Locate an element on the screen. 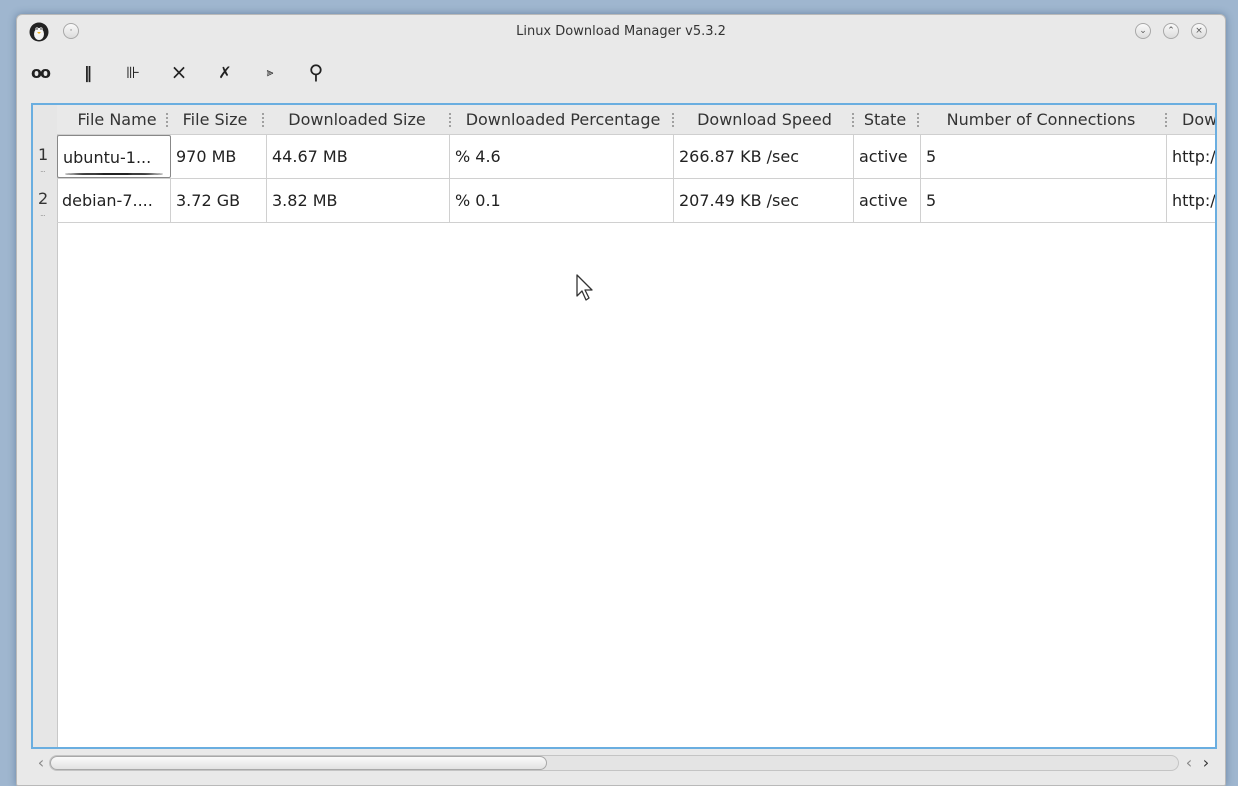  cell-downloaded-size: 44.67 MB is located at coordinates (358, 156).